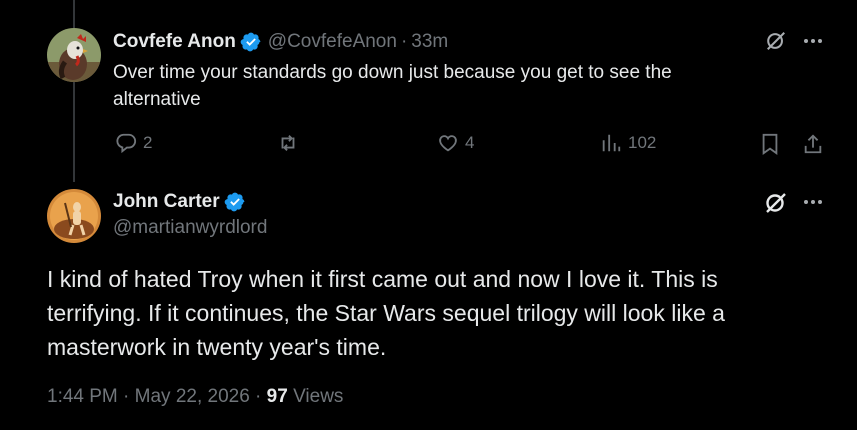 Image resolution: width=857 pixels, height=430 pixels. Describe the element at coordinates (174, 42) in the screenshot. I see `display-name: Covfefe Anon` at that location.